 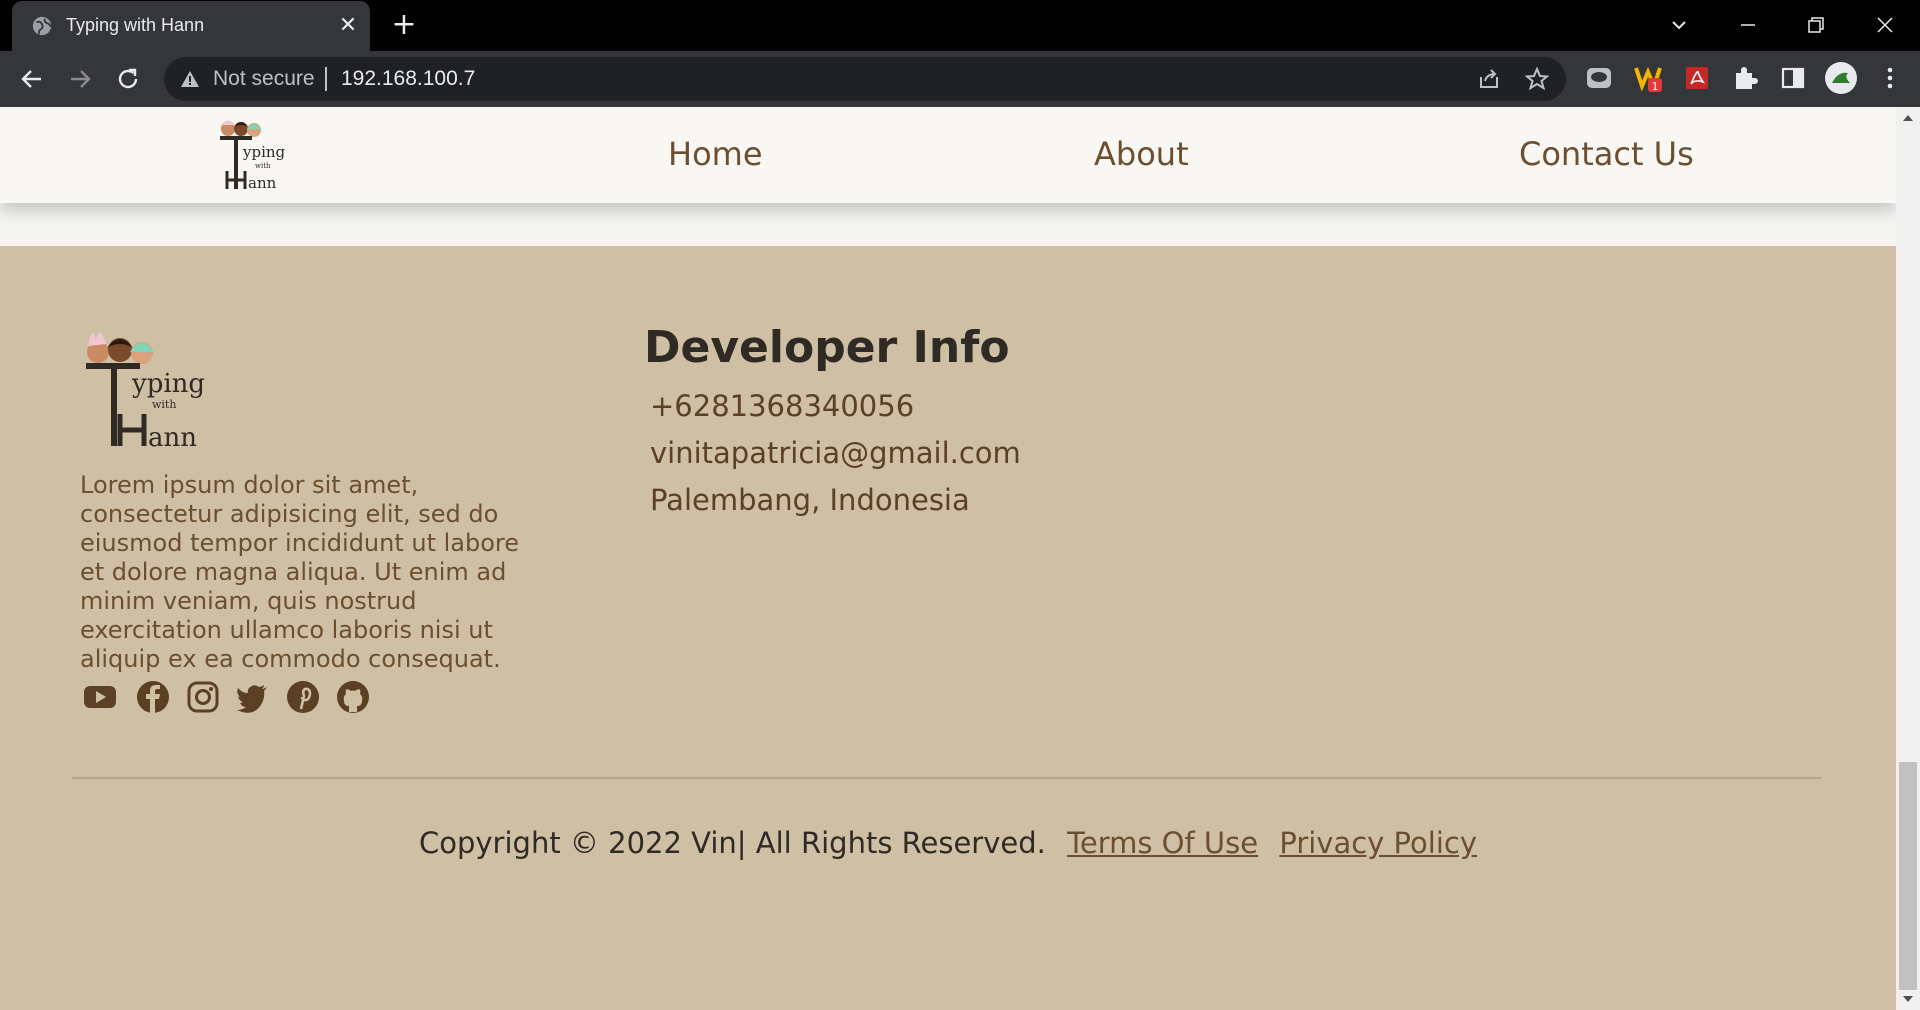 I want to click on youtube-icon, so click(x=100, y=697).